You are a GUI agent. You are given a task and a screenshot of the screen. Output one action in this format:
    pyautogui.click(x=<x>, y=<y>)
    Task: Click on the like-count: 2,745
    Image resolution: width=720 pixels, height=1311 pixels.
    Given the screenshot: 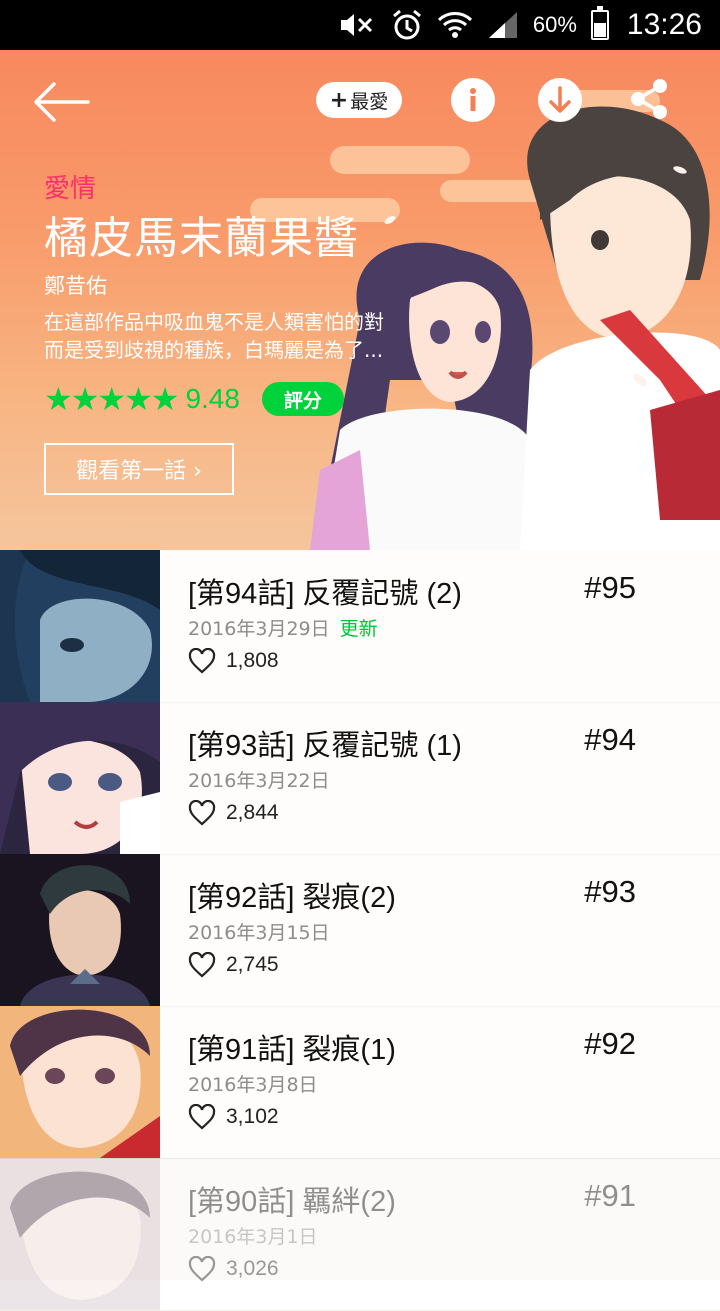 What is the action you would take?
    pyautogui.click(x=252, y=964)
    